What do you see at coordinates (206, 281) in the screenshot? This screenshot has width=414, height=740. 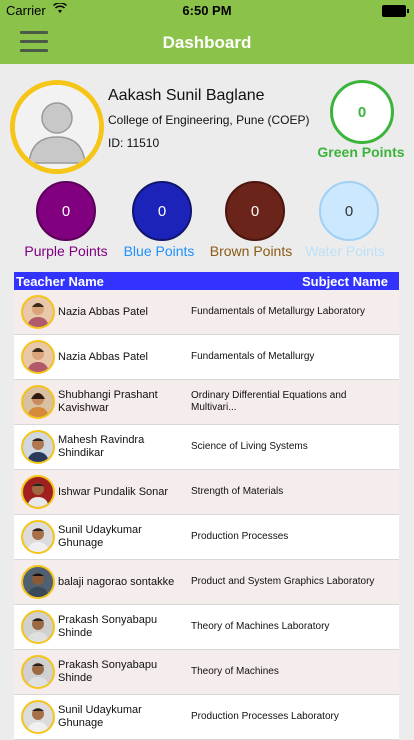 I see `table-header: Teacher Name Subject Name` at bounding box center [206, 281].